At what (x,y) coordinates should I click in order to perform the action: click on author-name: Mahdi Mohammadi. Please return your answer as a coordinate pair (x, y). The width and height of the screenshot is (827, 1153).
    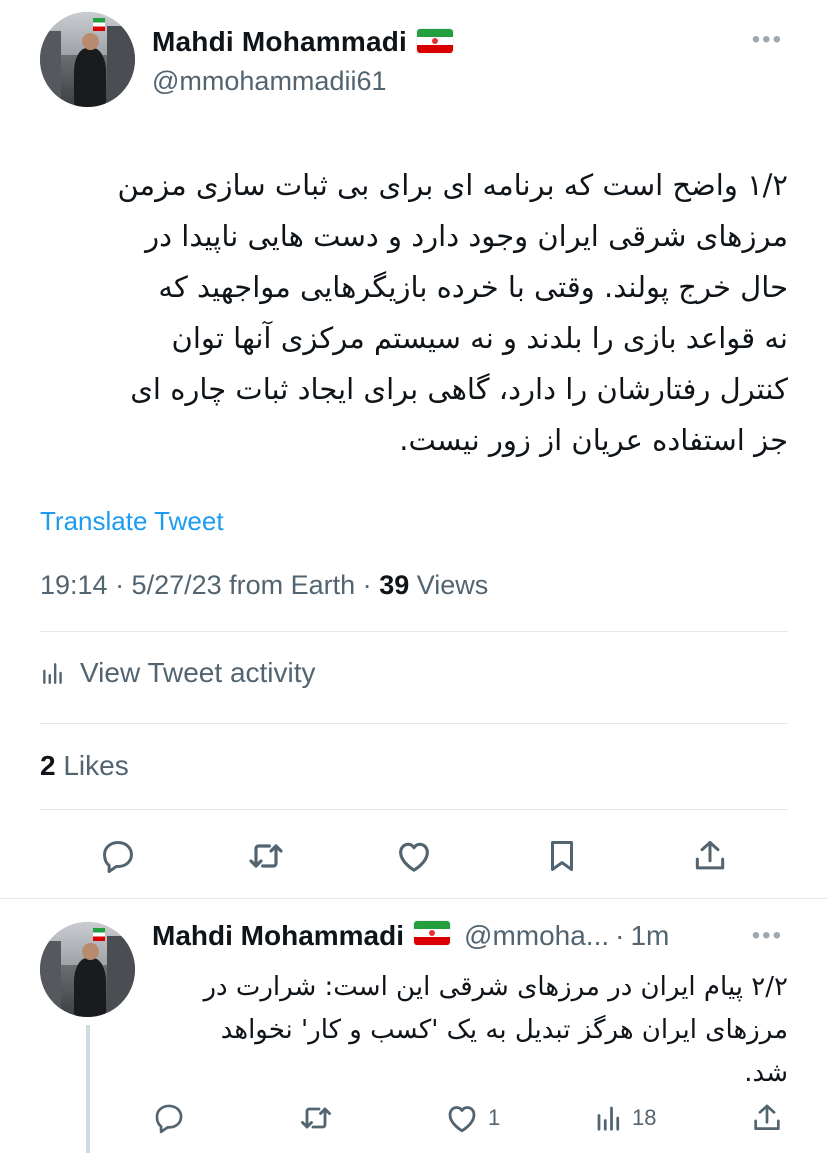
    Looking at the image, I should click on (303, 42).